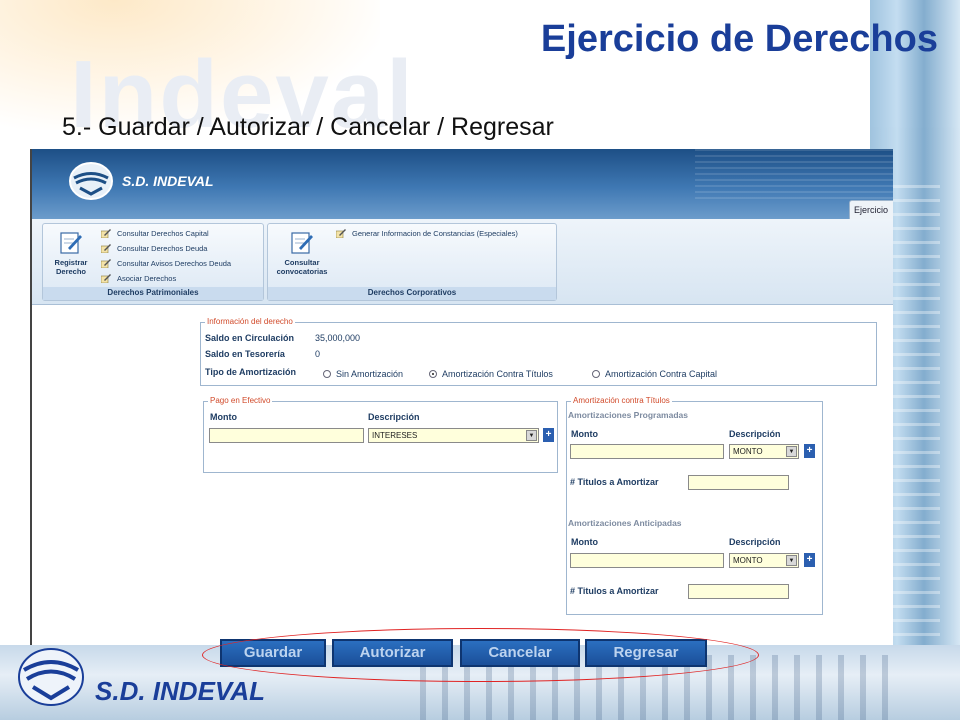 The image size is (960, 720). Describe the element at coordinates (251, 372) in the screenshot. I see `tipo-amortizacion-label: Tipo de Amortización` at that location.